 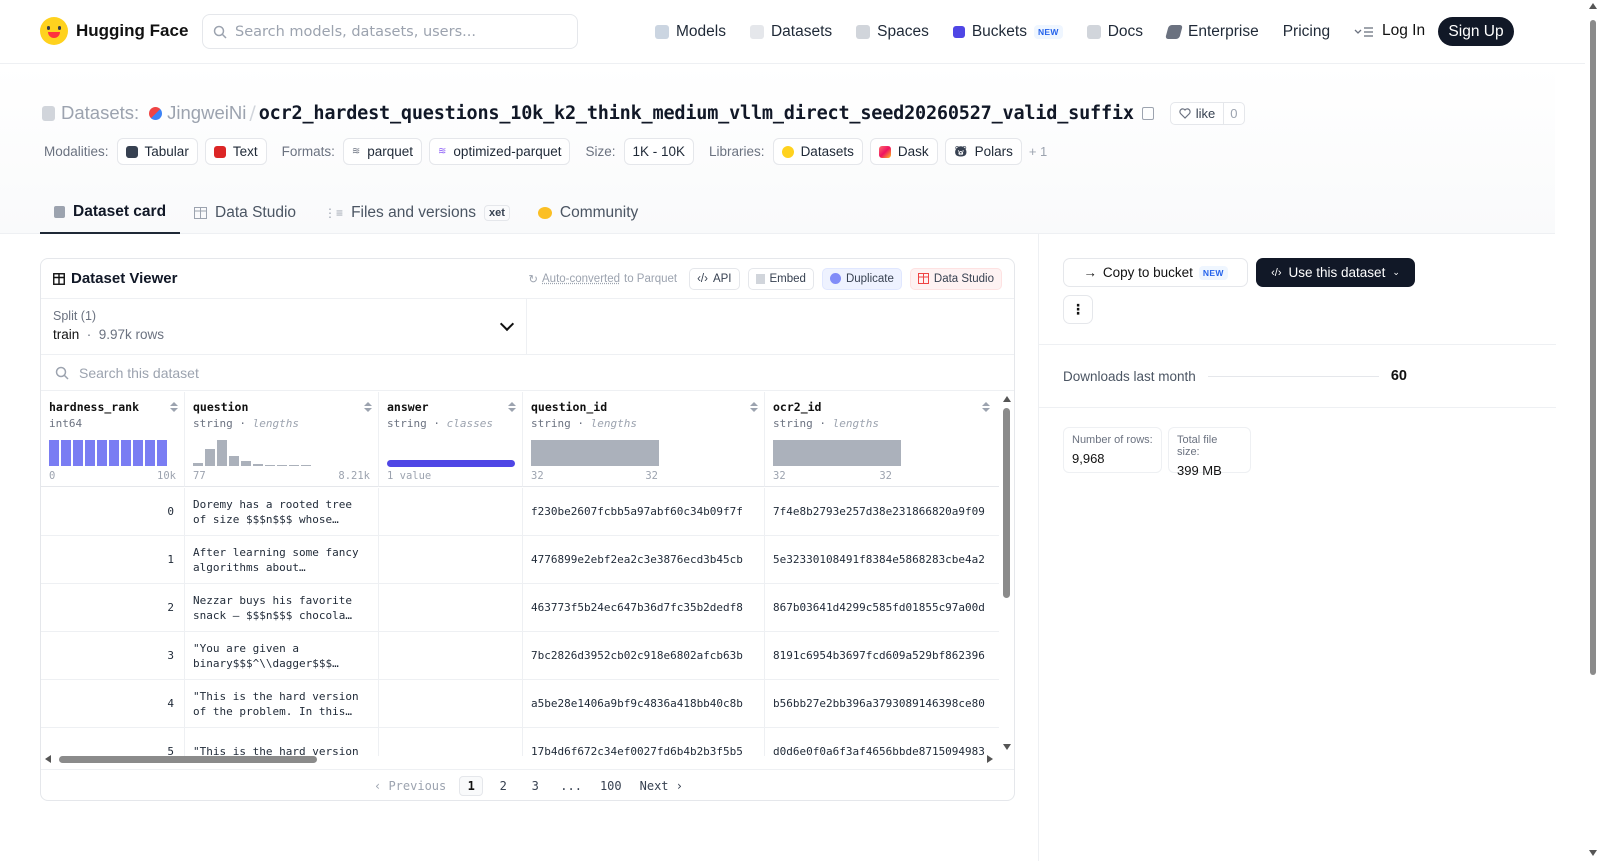 I want to click on cell-hardness-rank: 4, so click(x=113, y=704).